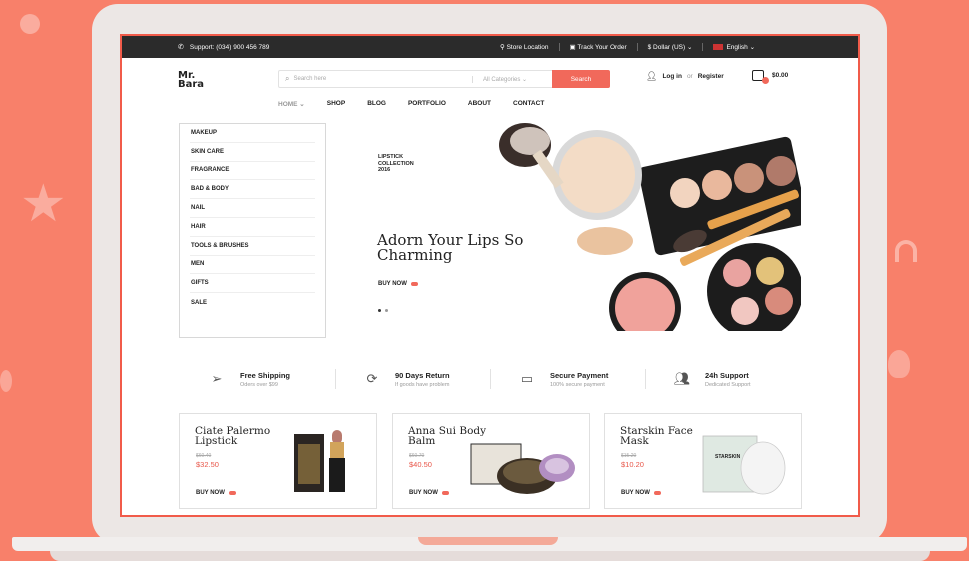 The height and width of the screenshot is (561, 969). I want to click on category-item: MAKEUP, so click(252, 133).